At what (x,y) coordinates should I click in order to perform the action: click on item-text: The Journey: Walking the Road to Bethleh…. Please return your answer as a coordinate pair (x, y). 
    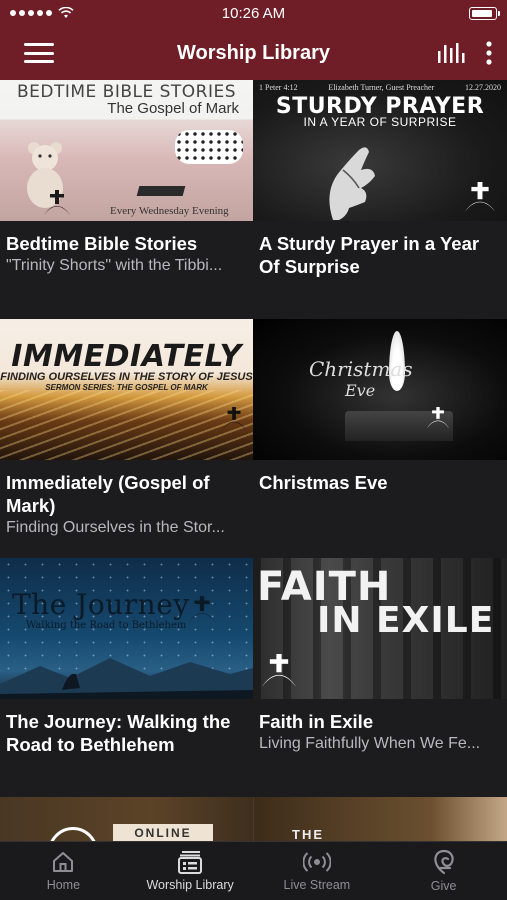
    Looking at the image, I should click on (126, 727).